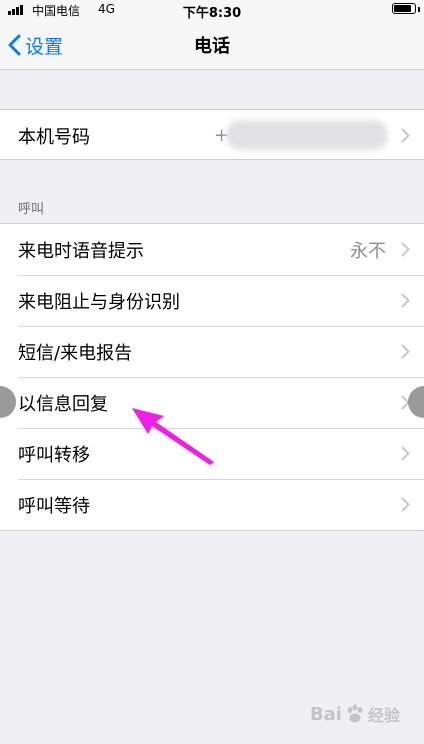  Describe the element at coordinates (212, 300) in the screenshot. I see `row-call-blocking: 来电阻止与身份识别` at that location.